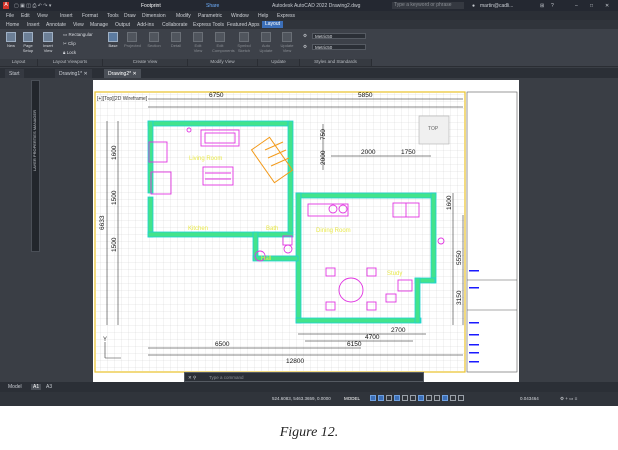 This screenshot has height=450, width=618. Describe the element at coordinates (244, 42) in the screenshot. I see `symbol-sketch-button: Symbol Sketch` at that location.